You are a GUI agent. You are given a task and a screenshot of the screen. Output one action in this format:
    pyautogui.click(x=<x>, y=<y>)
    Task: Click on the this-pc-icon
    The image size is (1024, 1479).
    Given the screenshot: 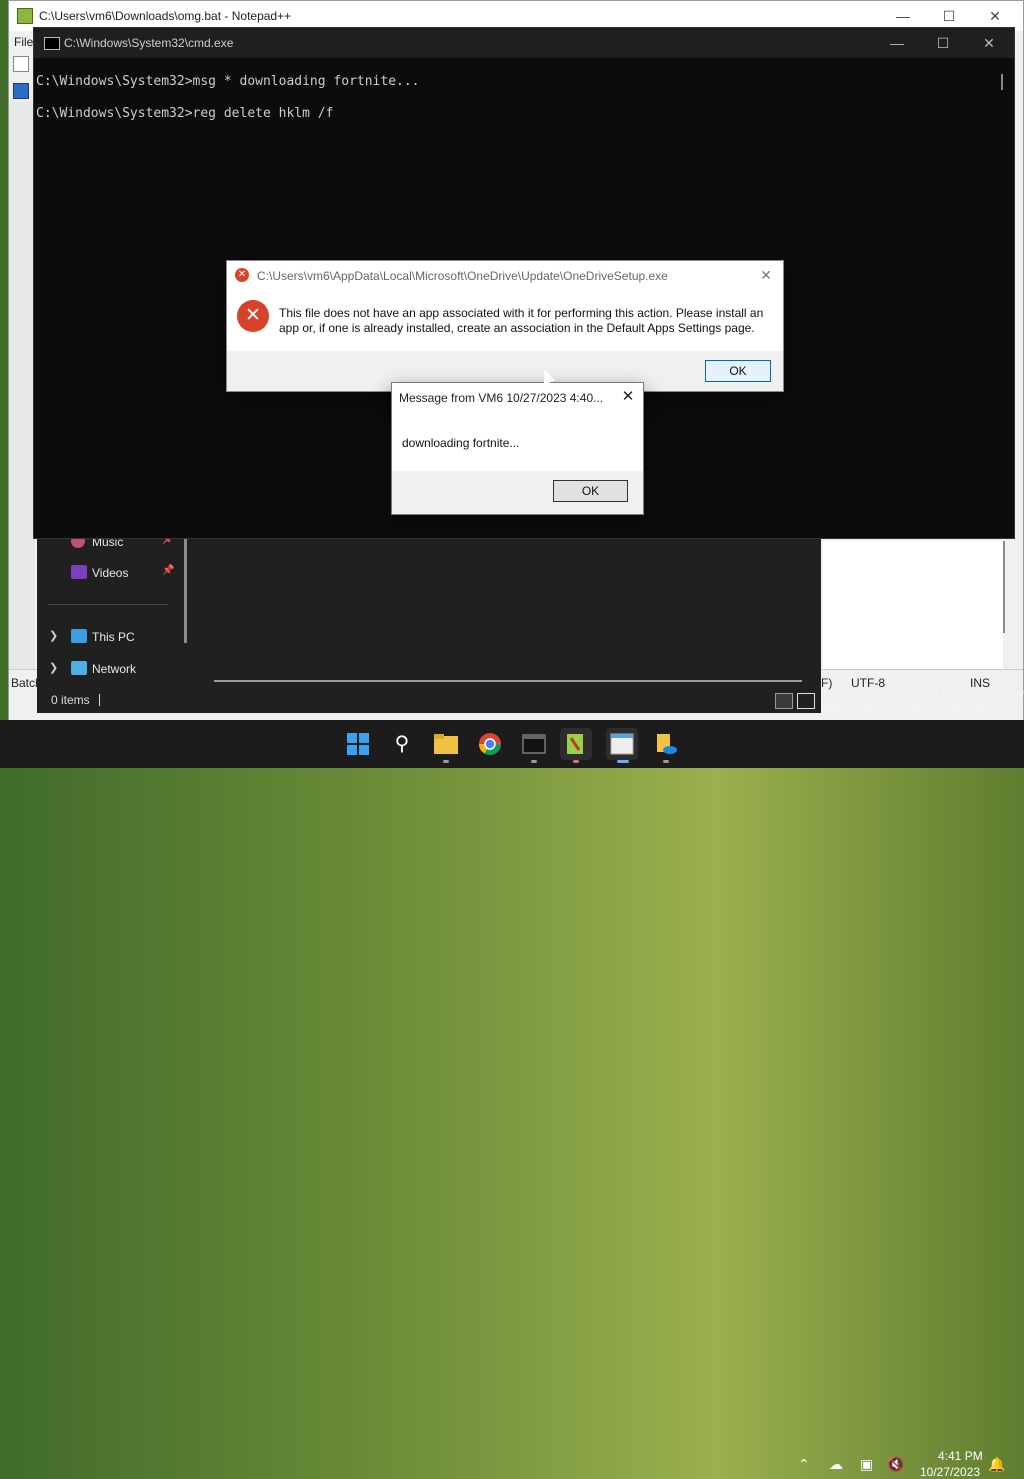 What is the action you would take?
    pyautogui.click(x=79, y=636)
    